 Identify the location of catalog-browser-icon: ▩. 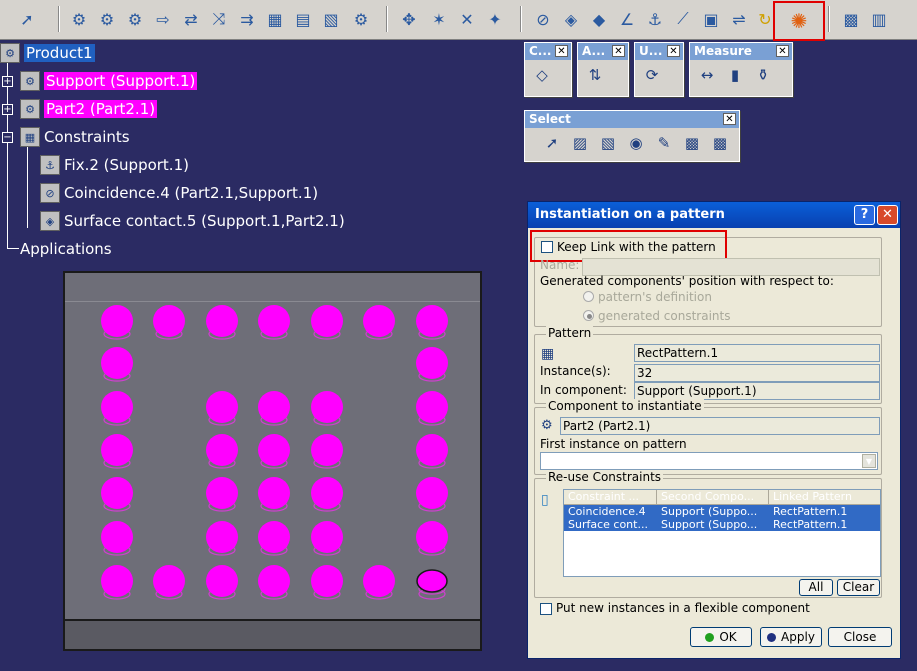
(851, 19).